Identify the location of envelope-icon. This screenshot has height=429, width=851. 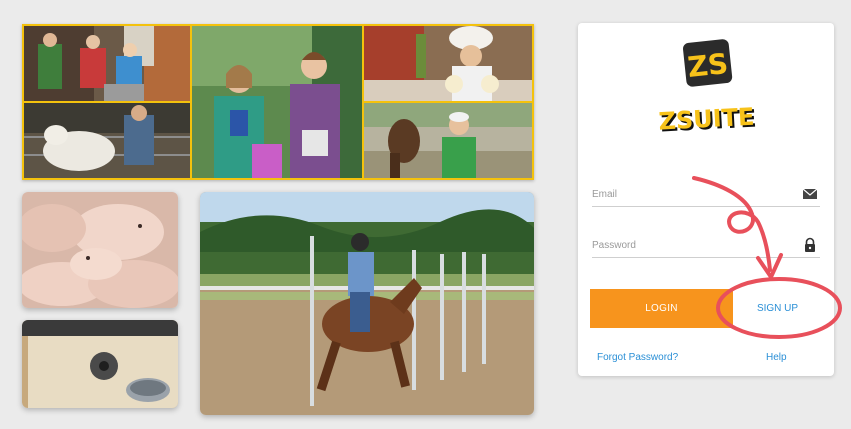
(810, 194).